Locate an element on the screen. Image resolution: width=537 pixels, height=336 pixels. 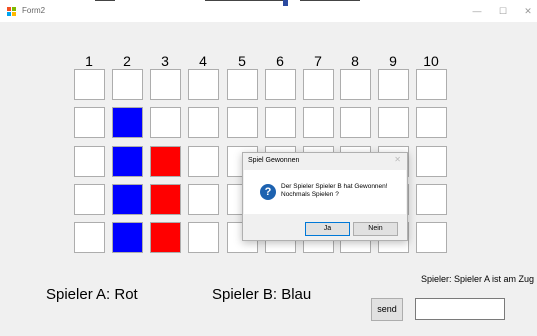
minimize-button: — is located at coordinates (477, 11).